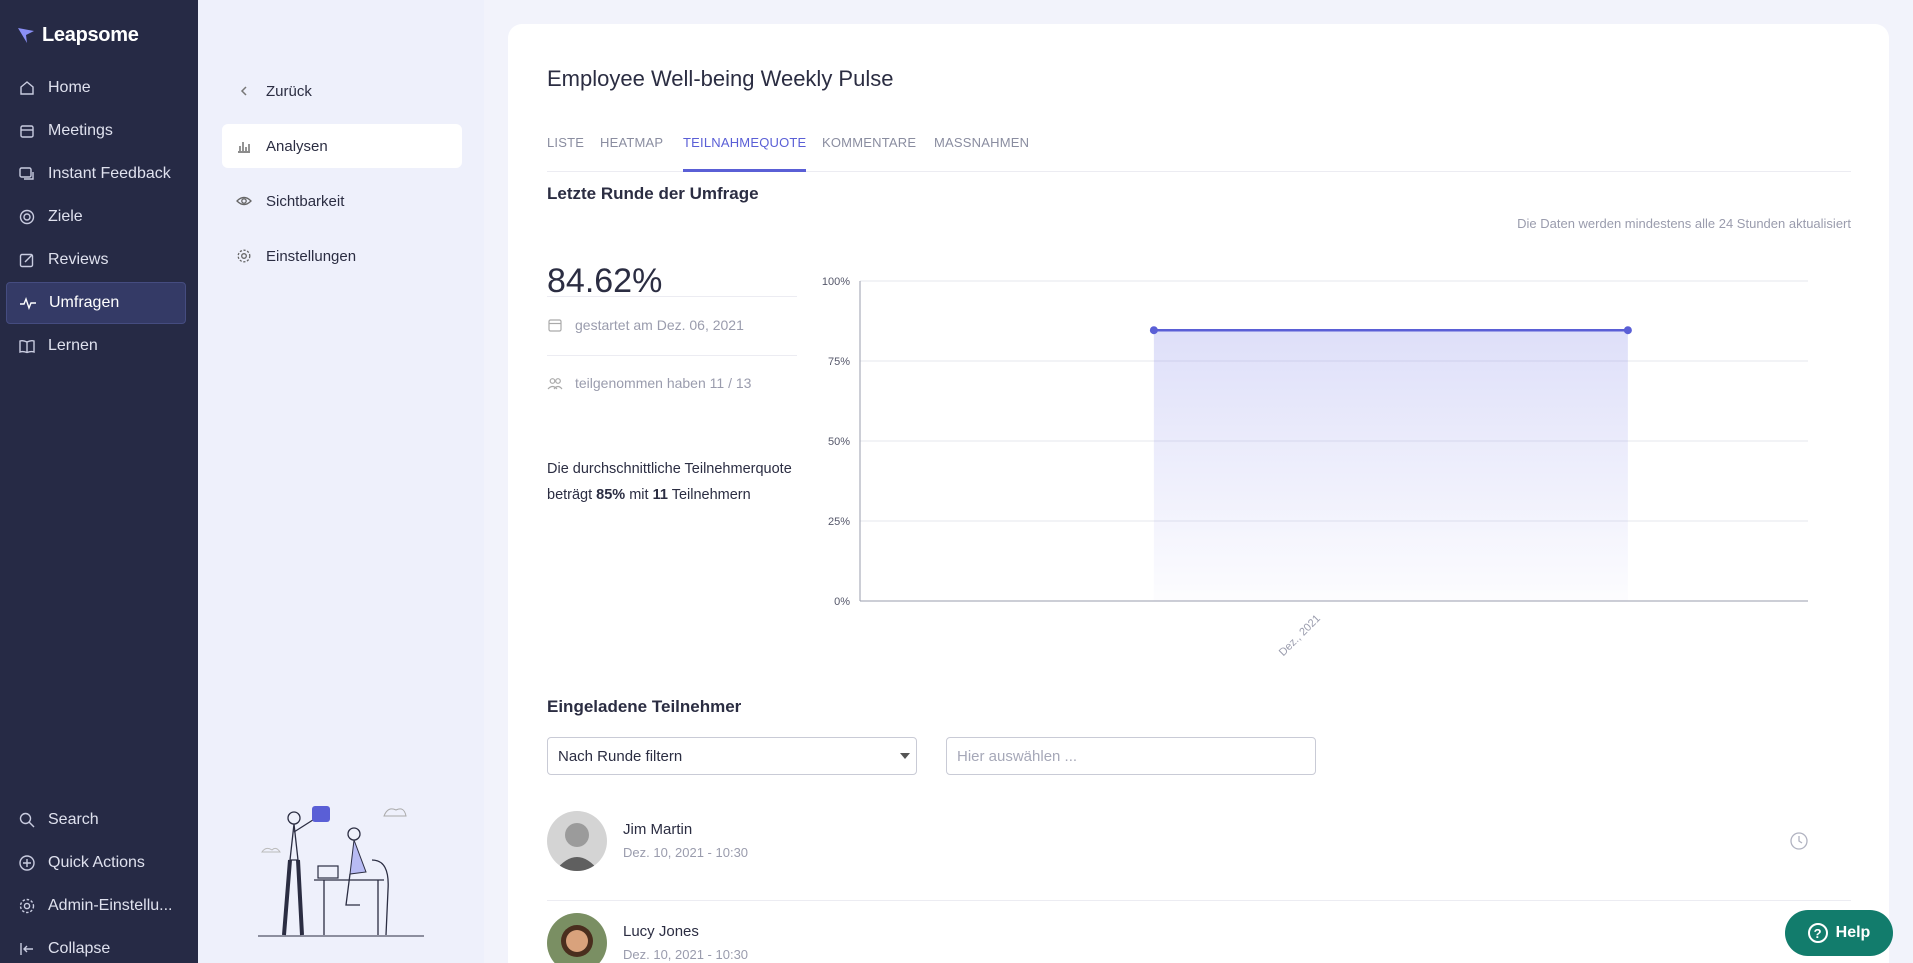  What do you see at coordinates (658, 829) in the screenshot?
I see `participant-name: Jim Martin` at bounding box center [658, 829].